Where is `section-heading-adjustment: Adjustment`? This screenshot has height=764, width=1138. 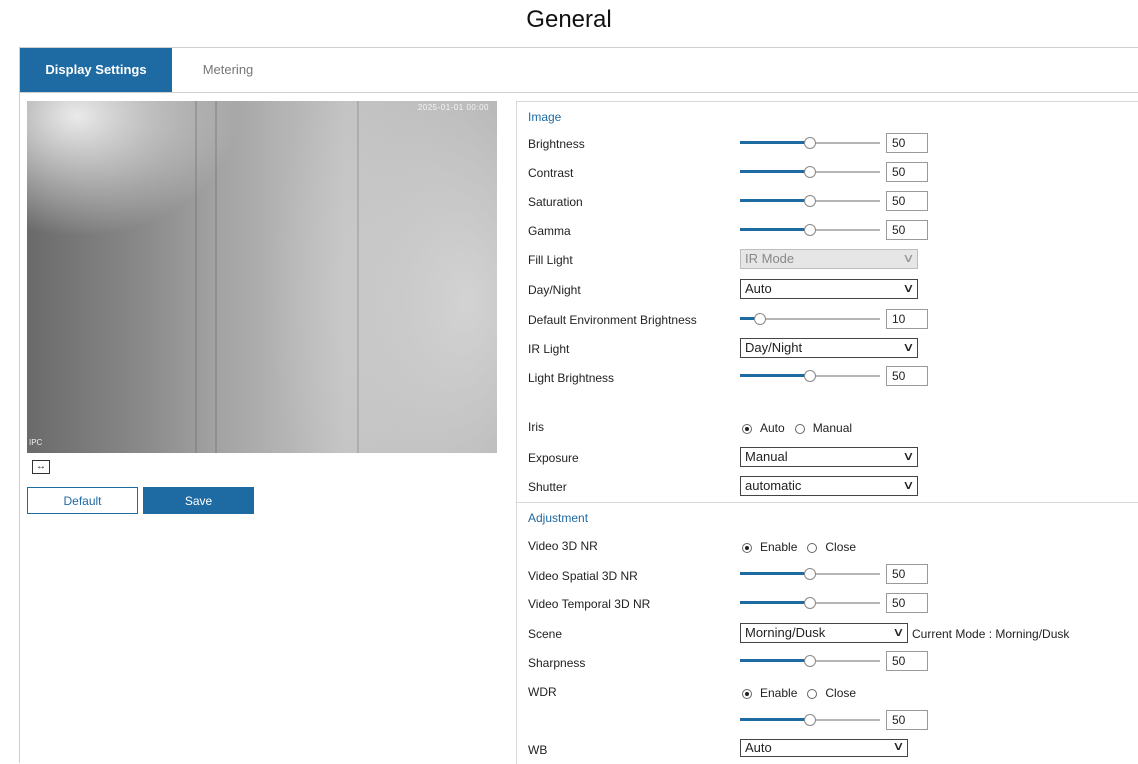 section-heading-adjustment: Adjustment is located at coordinates (558, 518).